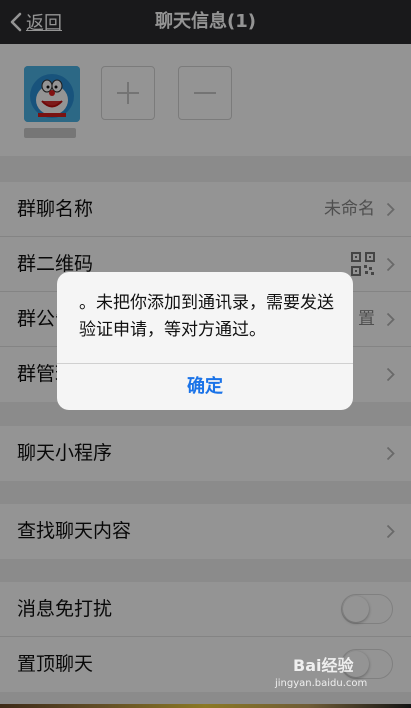 The image size is (411, 708). Describe the element at coordinates (205, 341) in the screenshot. I see `alert-dialog: 。未把你添加到通讯录，需要发送验证申请，等对方通过。 确定` at that location.